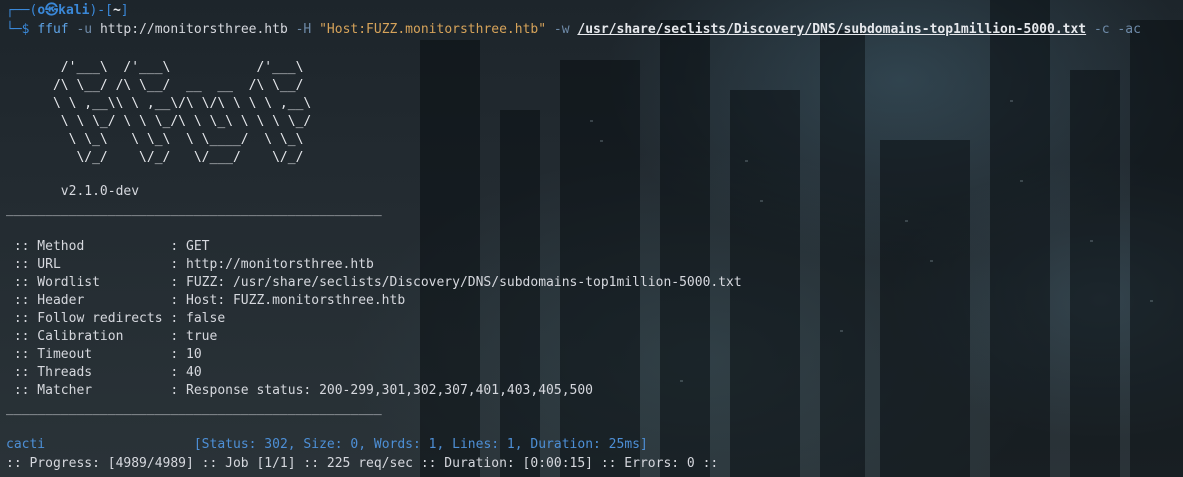 This screenshot has height=477, width=1183. What do you see at coordinates (96, 318) in the screenshot?
I see `config-key: :: Follow redirects :` at bounding box center [96, 318].